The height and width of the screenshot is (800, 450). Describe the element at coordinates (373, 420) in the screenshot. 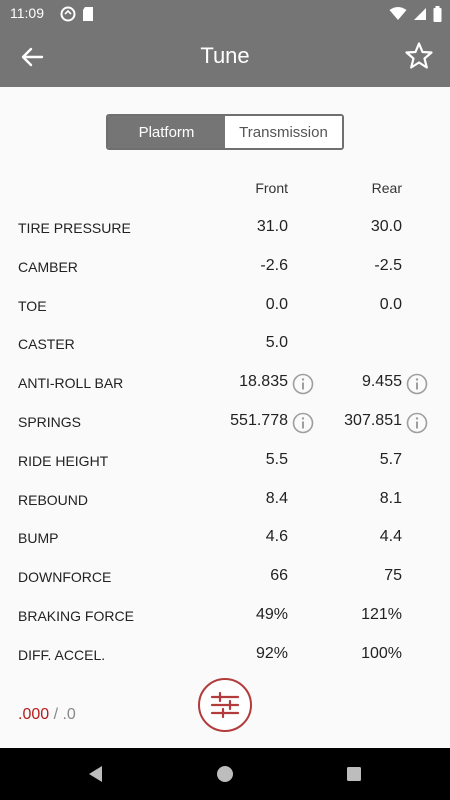

I see `rear-value: 307.851` at that location.